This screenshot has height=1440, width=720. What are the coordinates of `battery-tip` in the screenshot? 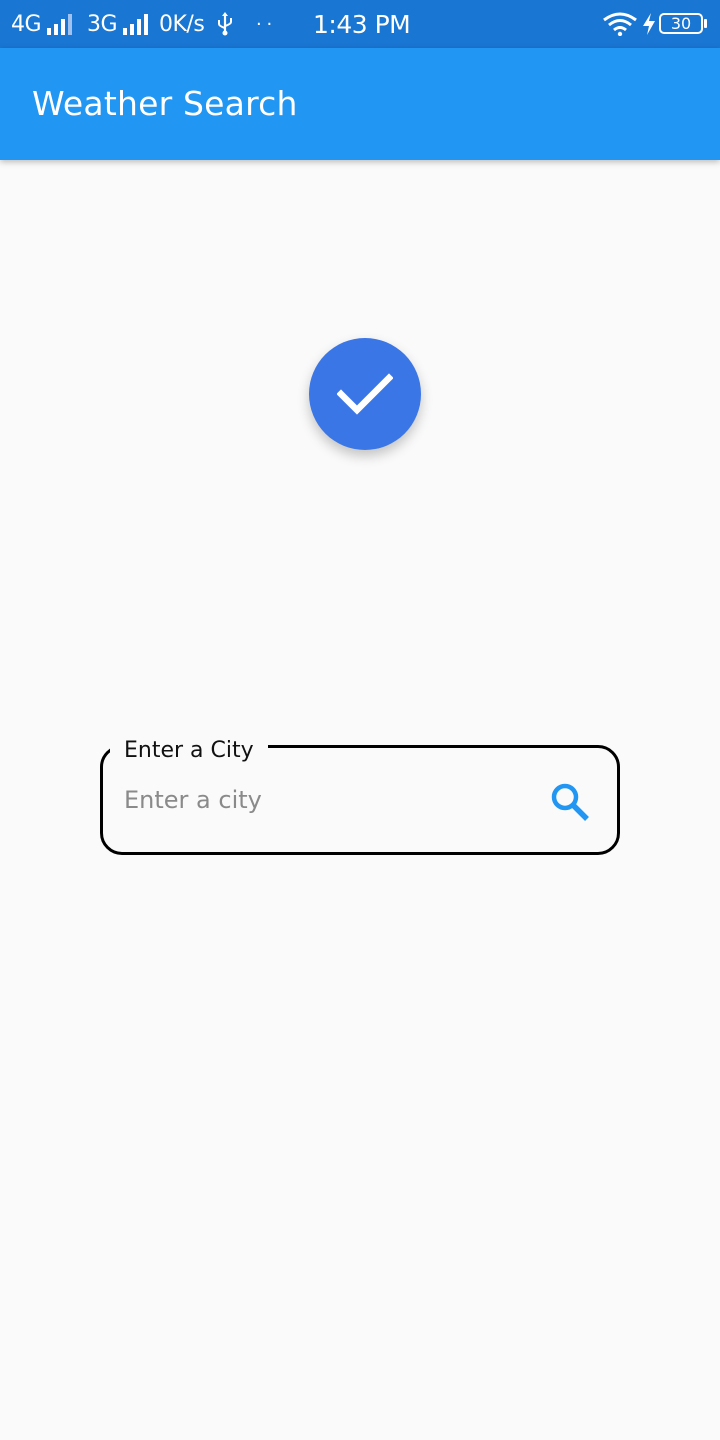 It's located at (705, 23).